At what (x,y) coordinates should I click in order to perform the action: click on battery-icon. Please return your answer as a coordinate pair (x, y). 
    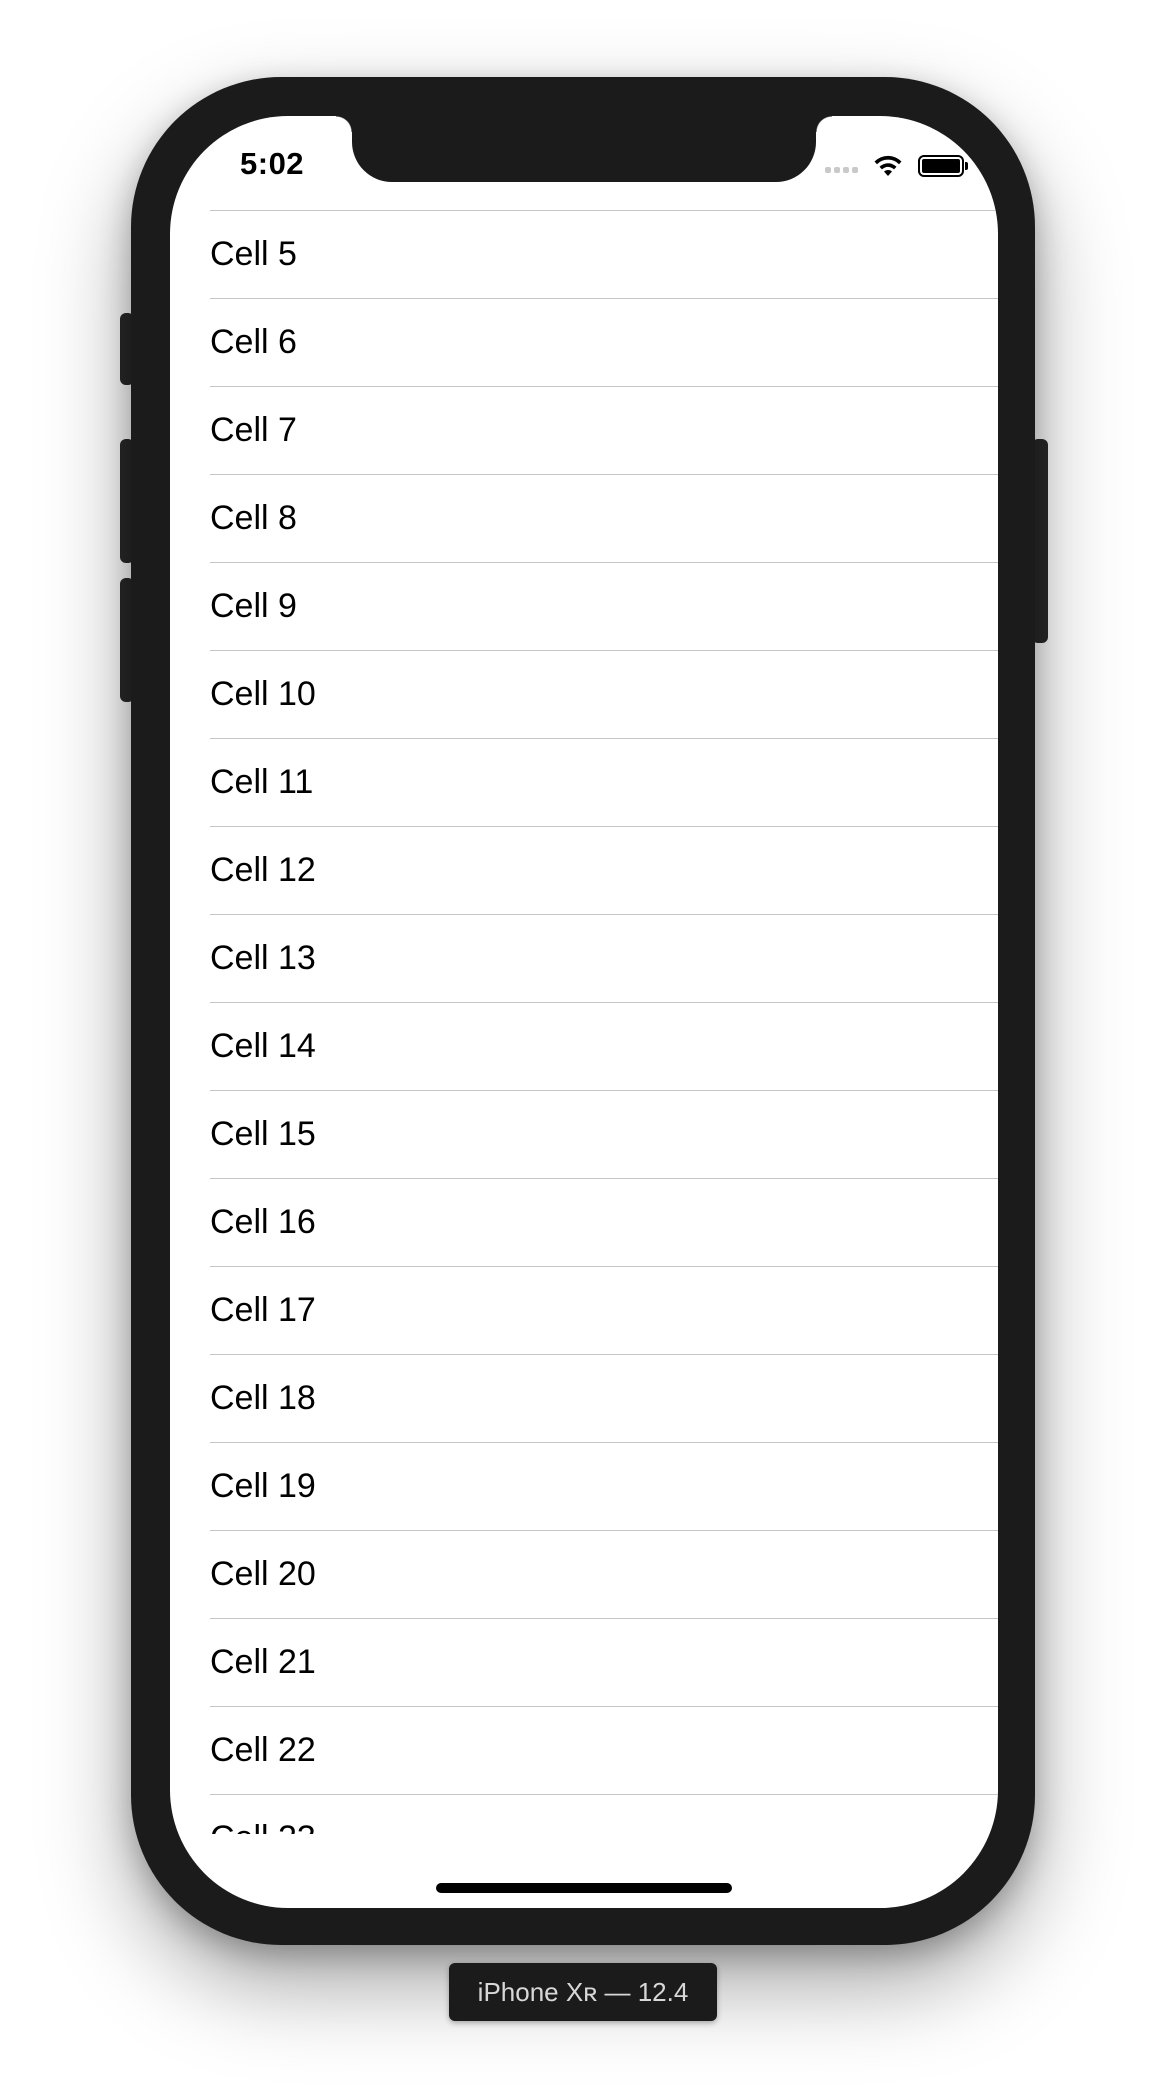
    Looking at the image, I should click on (943, 166).